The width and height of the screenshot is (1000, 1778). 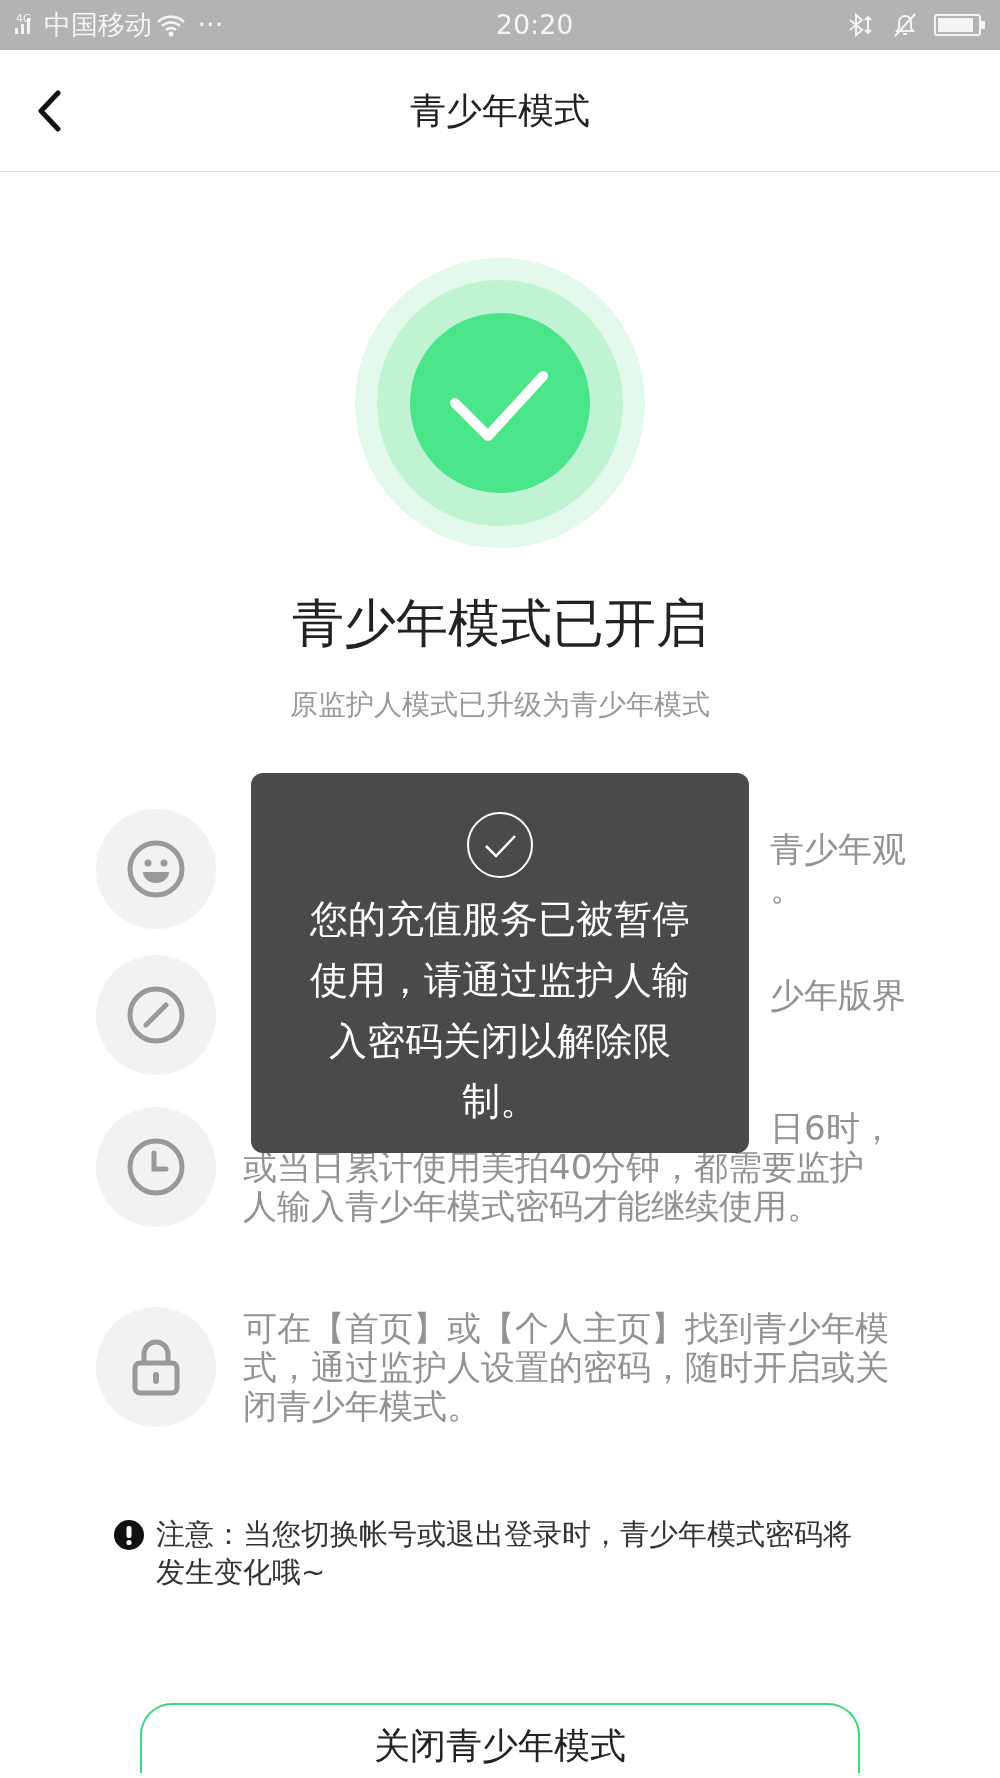 What do you see at coordinates (500, 1738) in the screenshot?
I see `close-mode-button: 关闭青少年模式` at bounding box center [500, 1738].